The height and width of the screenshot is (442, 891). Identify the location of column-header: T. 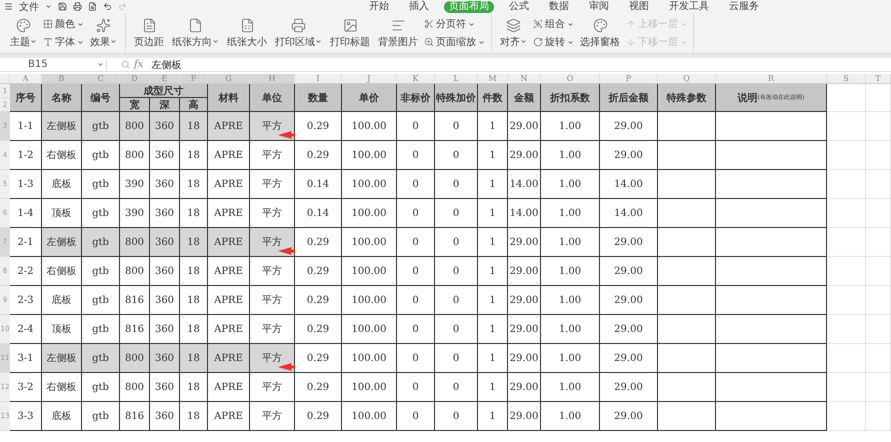
(878, 79).